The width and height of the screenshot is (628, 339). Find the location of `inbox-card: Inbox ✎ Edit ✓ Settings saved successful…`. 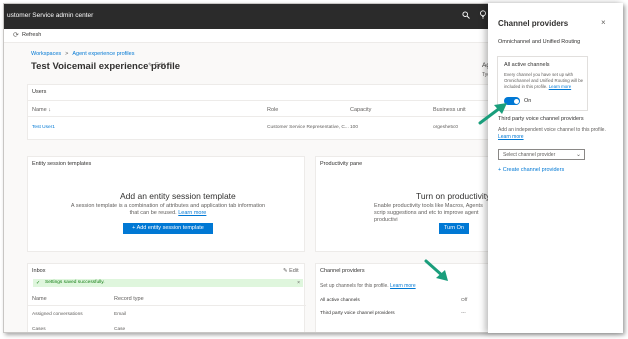

inbox-card: Inbox ✎ Edit ✓ Settings saved successful… is located at coordinates (166, 297).